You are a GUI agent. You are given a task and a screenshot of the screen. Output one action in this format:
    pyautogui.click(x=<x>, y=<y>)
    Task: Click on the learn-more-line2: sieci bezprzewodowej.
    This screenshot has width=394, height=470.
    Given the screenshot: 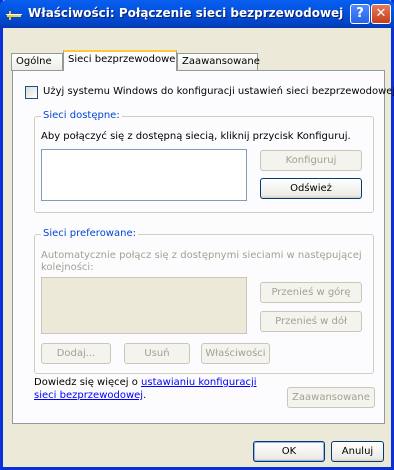 What is the action you would take?
    pyautogui.click(x=90, y=395)
    